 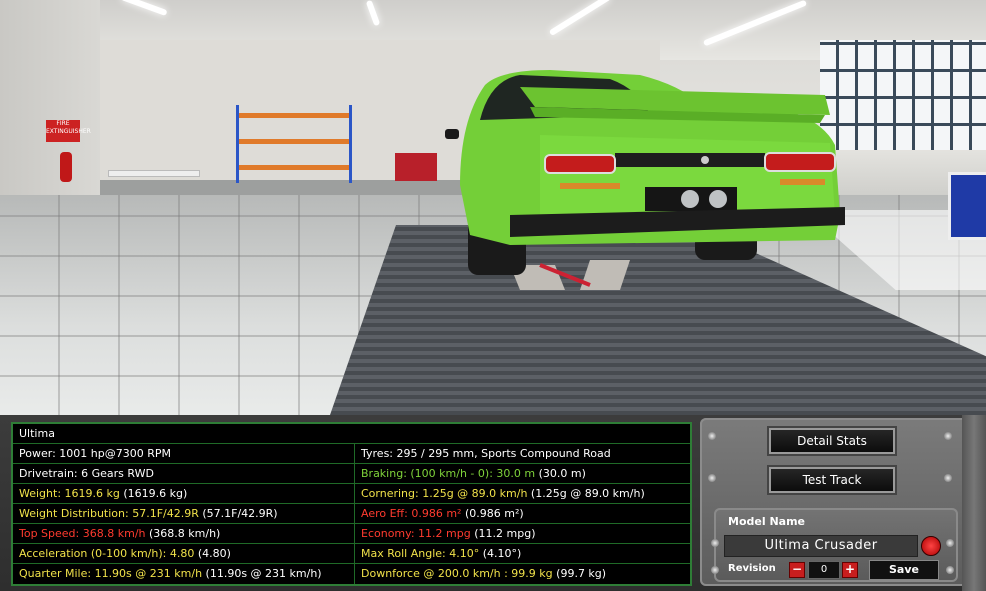 What do you see at coordinates (967, 206) in the screenshot?
I see `blue-sign` at bounding box center [967, 206].